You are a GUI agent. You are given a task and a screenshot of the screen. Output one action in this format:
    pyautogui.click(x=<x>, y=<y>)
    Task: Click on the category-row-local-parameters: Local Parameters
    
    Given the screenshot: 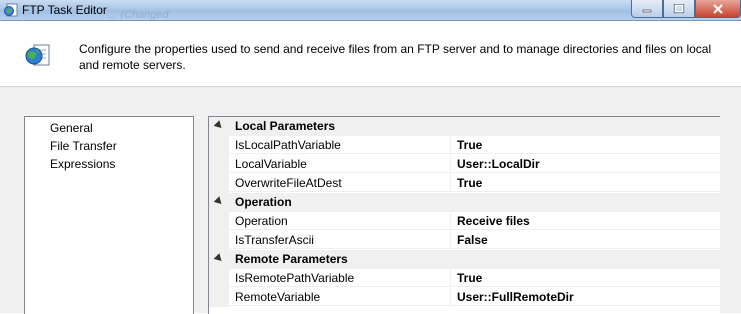 What is the action you would take?
    pyautogui.click(x=464, y=126)
    